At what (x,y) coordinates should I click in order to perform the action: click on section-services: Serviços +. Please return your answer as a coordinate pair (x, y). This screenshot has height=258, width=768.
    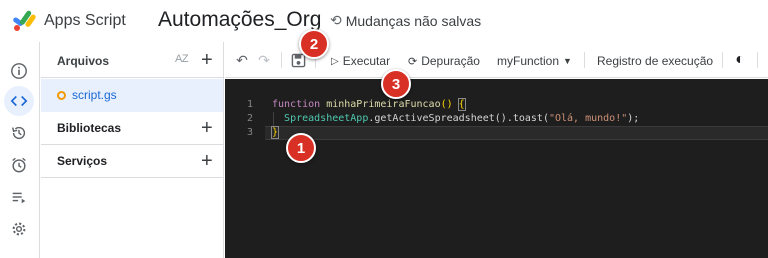
    Looking at the image, I should click on (132, 161).